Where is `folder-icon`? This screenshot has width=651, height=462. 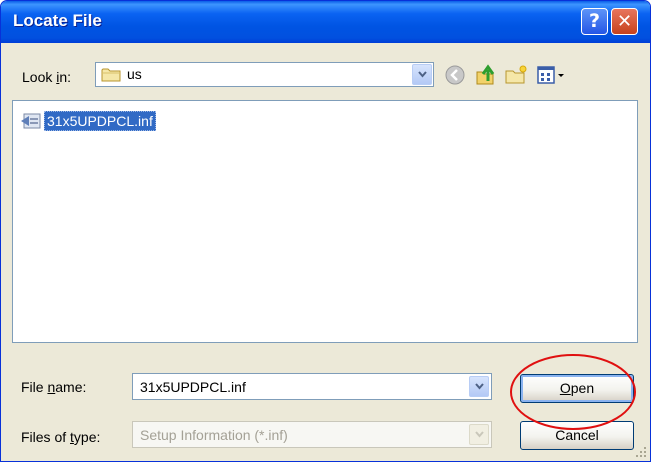 folder-icon is located at coordinates (111, 75).